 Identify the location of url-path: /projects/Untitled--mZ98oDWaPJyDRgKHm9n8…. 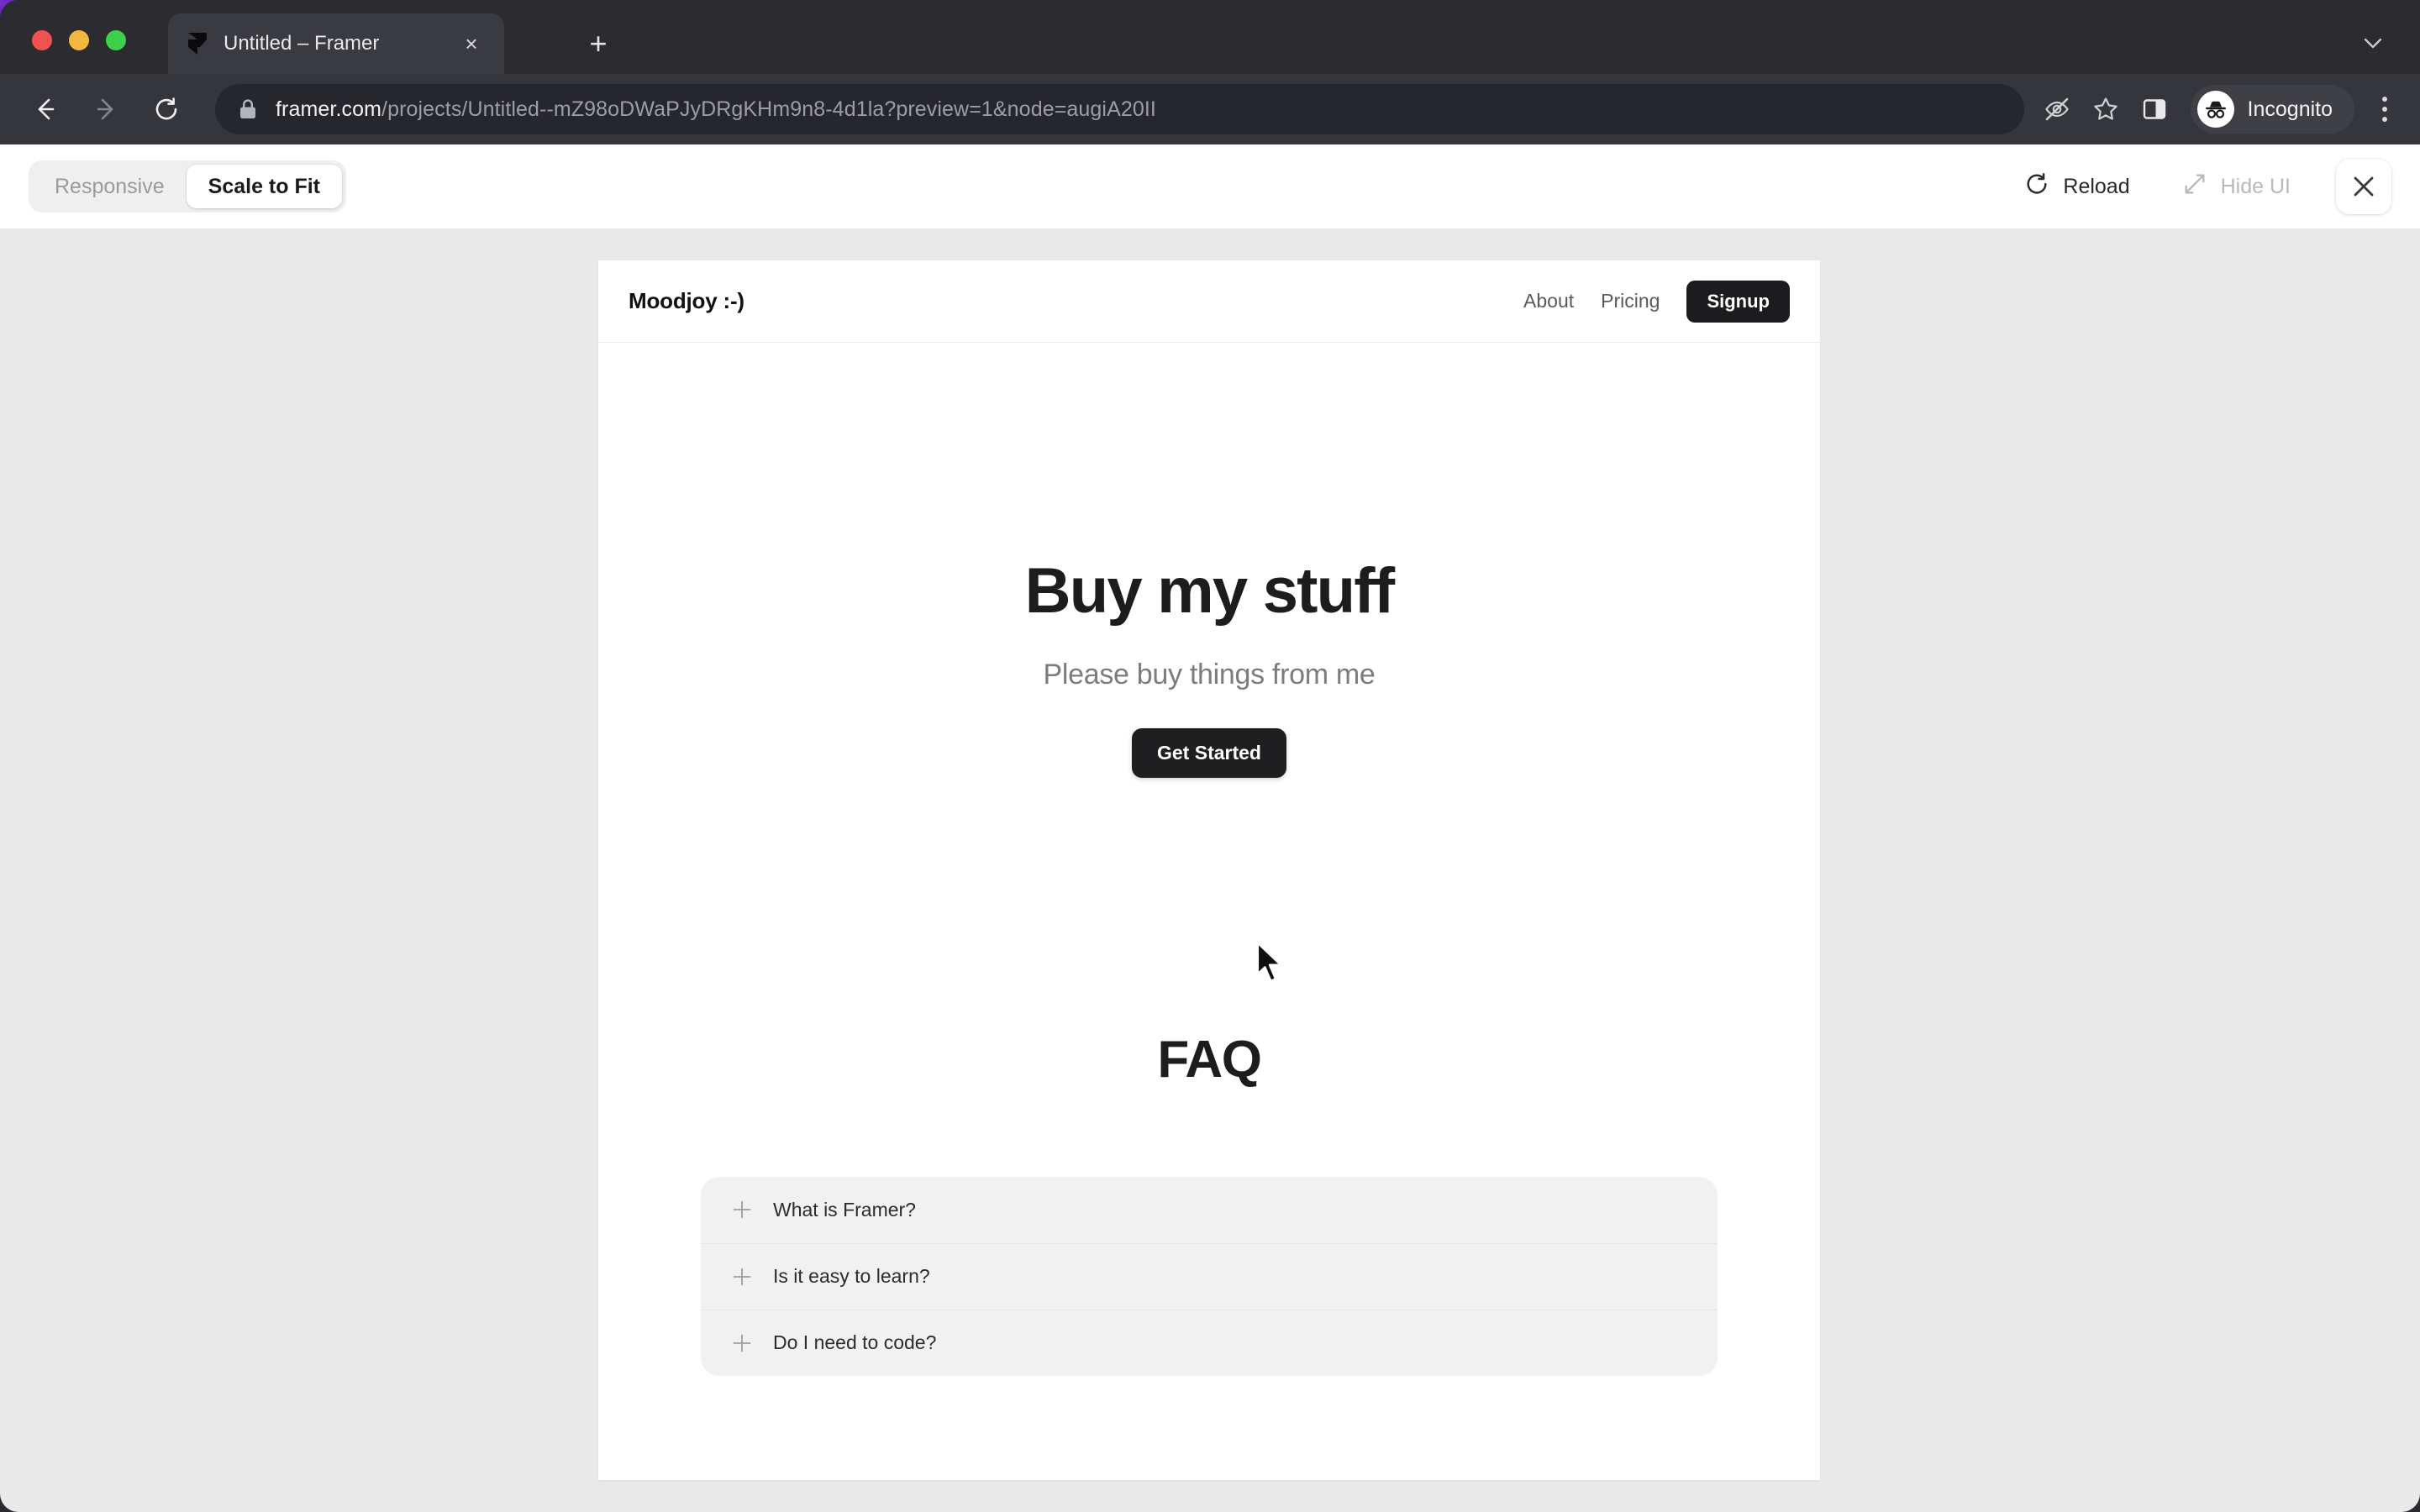
(768, 109).